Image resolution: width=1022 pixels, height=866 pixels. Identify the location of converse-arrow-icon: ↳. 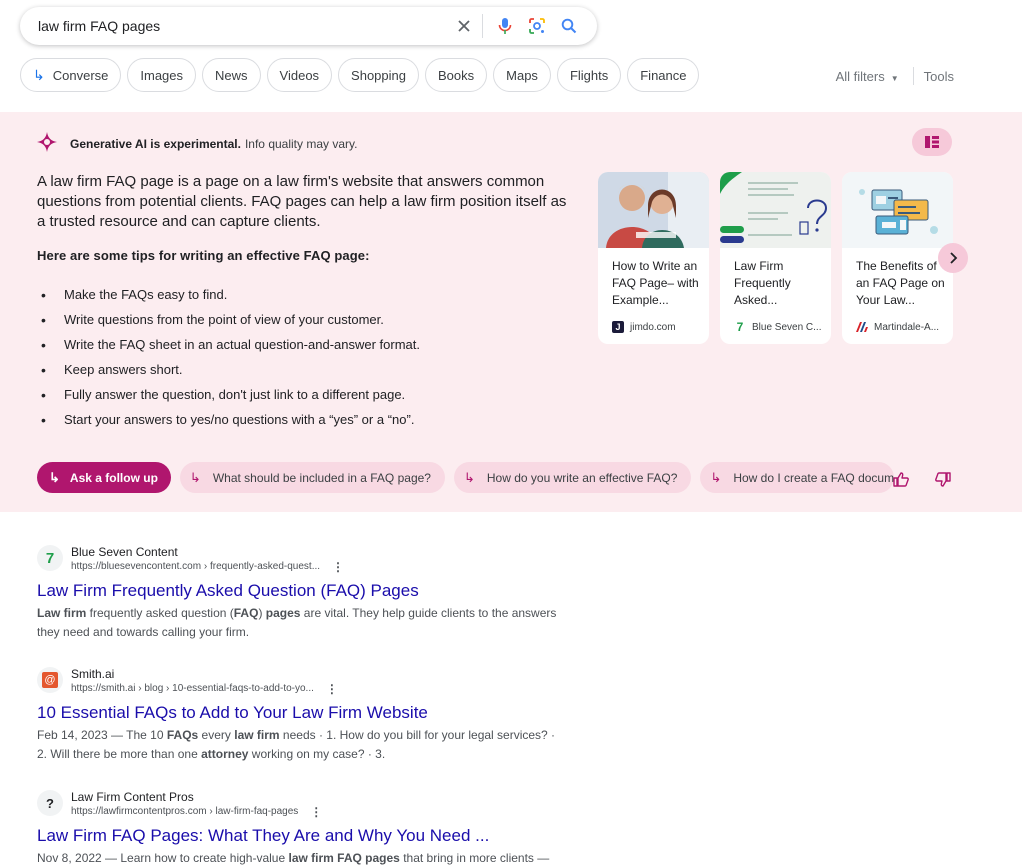
(39, 74).